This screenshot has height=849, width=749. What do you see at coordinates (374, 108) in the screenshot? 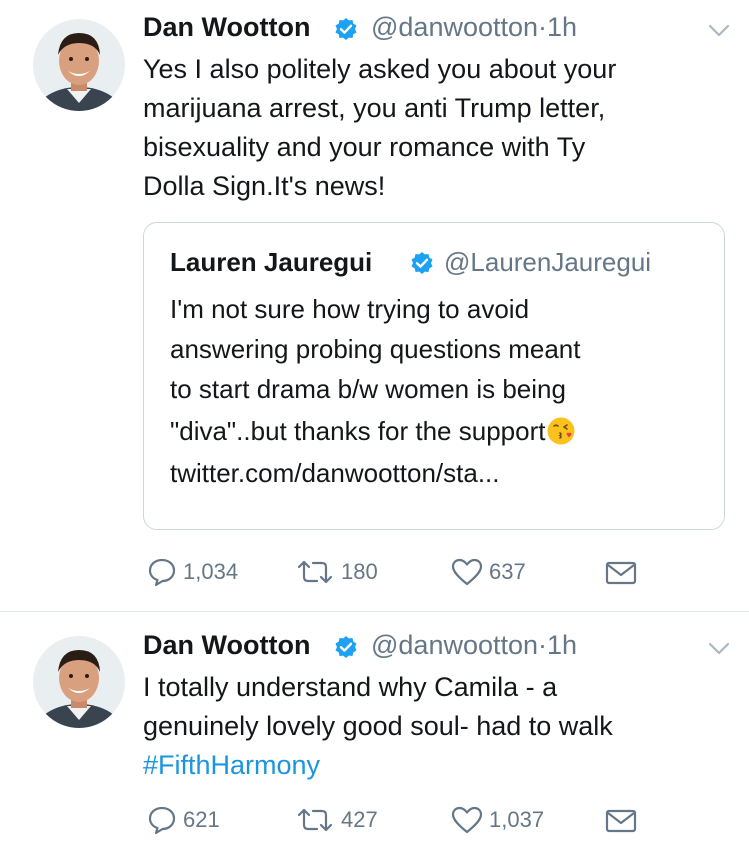
I see `tweet-text-line: marijuana arrest, you anti Trump letter,` at bounding box center [374, 108].